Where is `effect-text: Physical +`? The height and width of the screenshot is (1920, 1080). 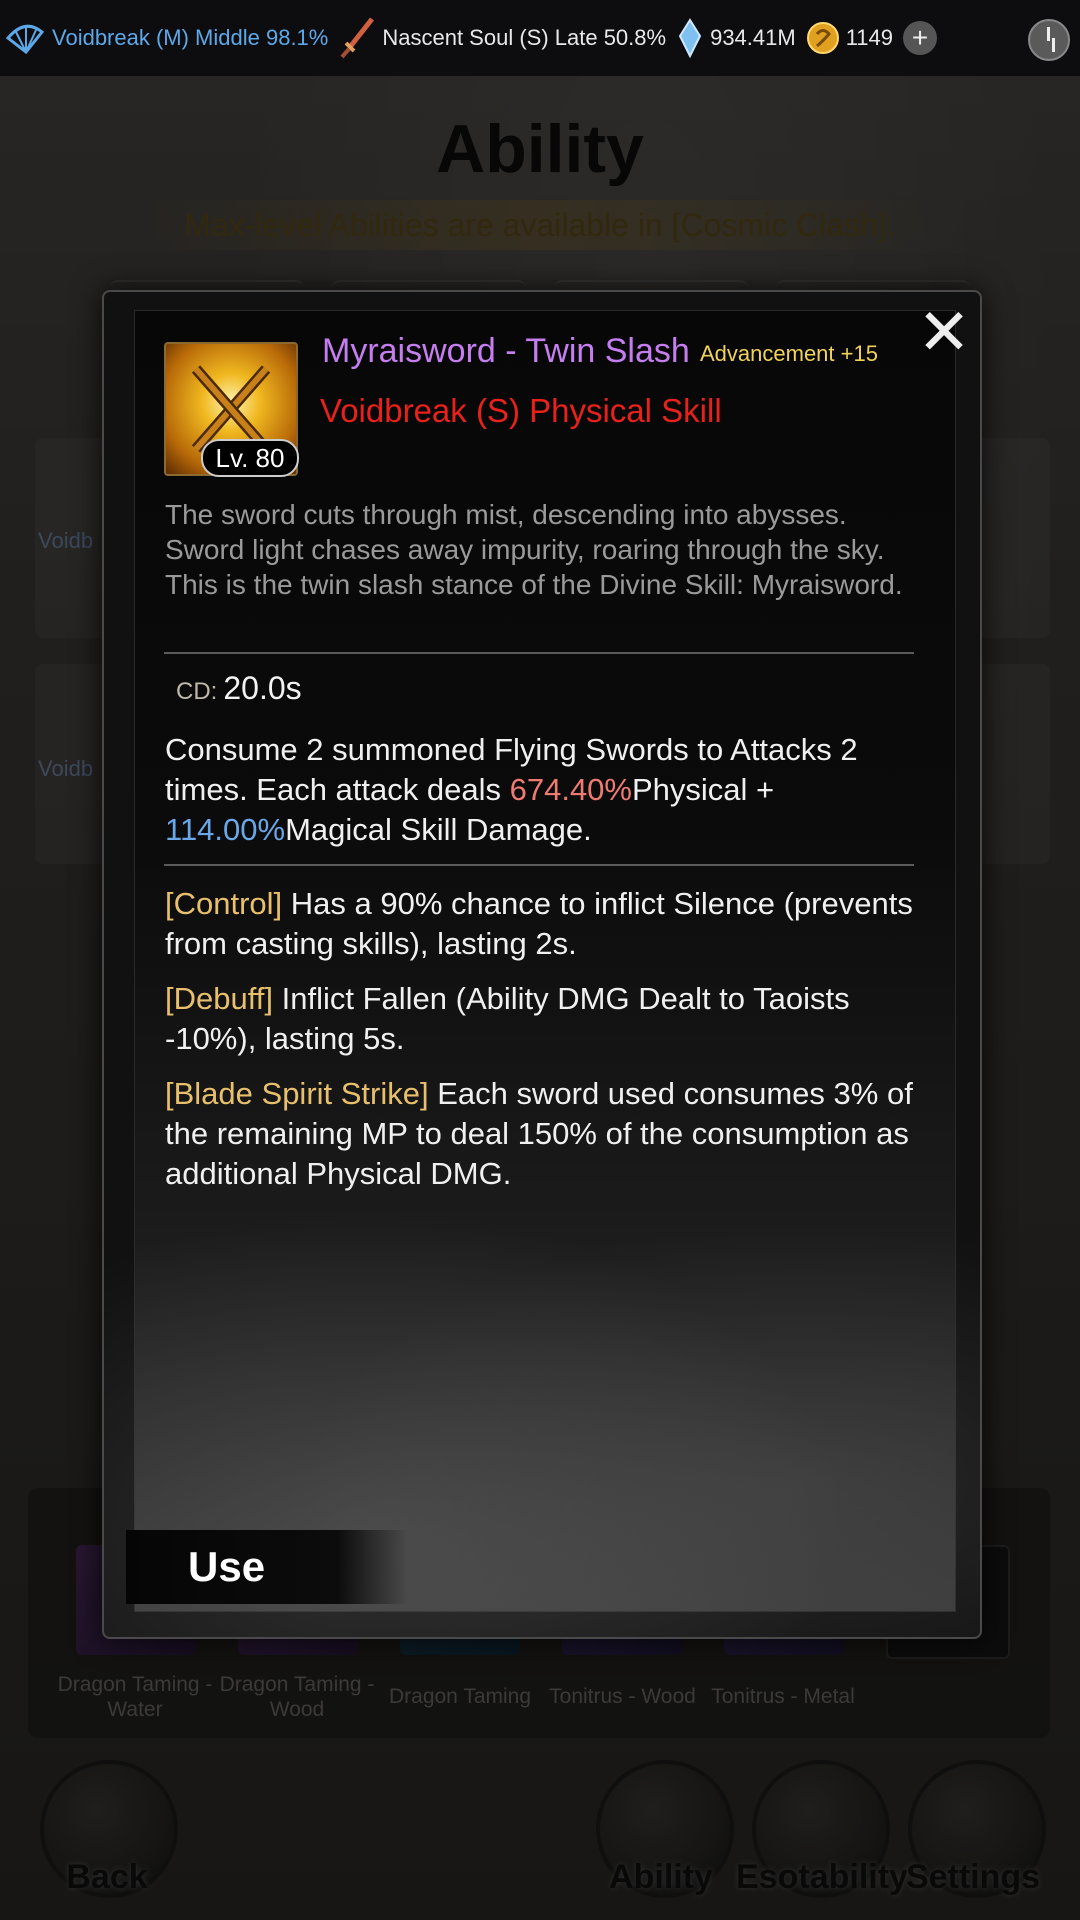
effect-text: Physical + is located at coordinates (703, 789).